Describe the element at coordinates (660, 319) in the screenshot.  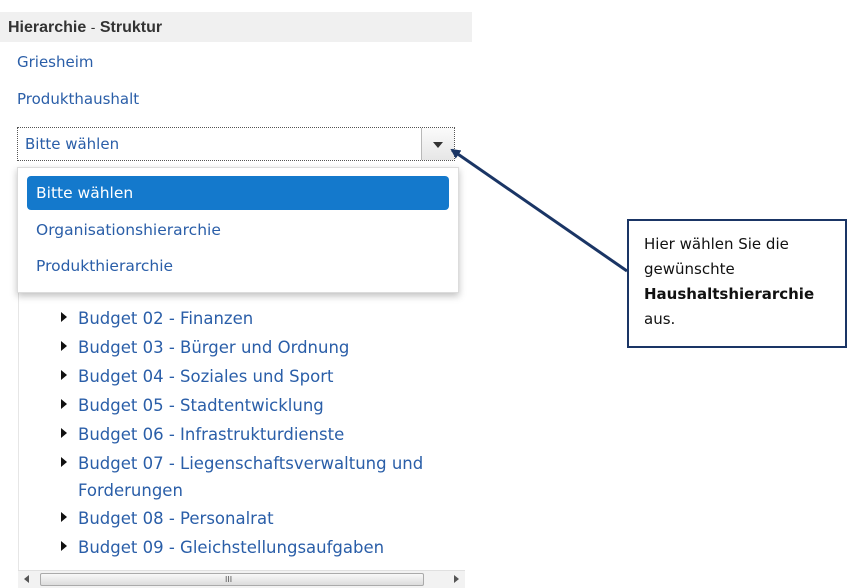
I see `callout-line-4: aus.` at that location.